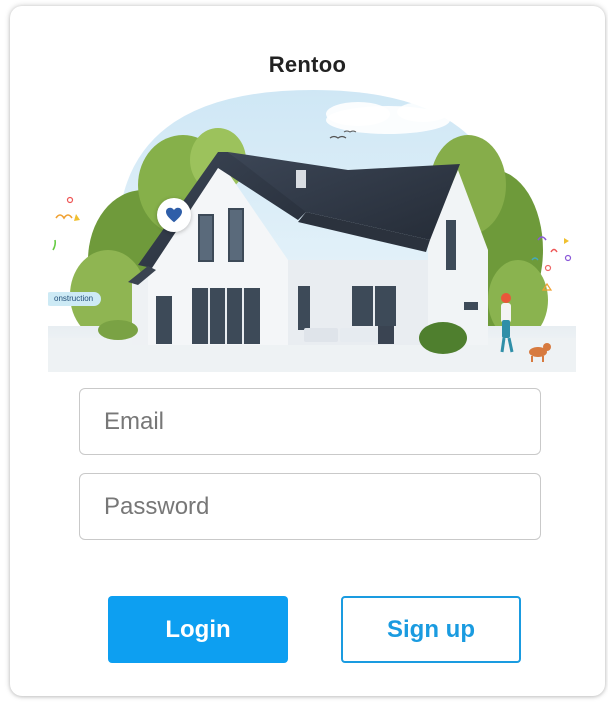  I want to click on login-button: Login, so click(198, 629).